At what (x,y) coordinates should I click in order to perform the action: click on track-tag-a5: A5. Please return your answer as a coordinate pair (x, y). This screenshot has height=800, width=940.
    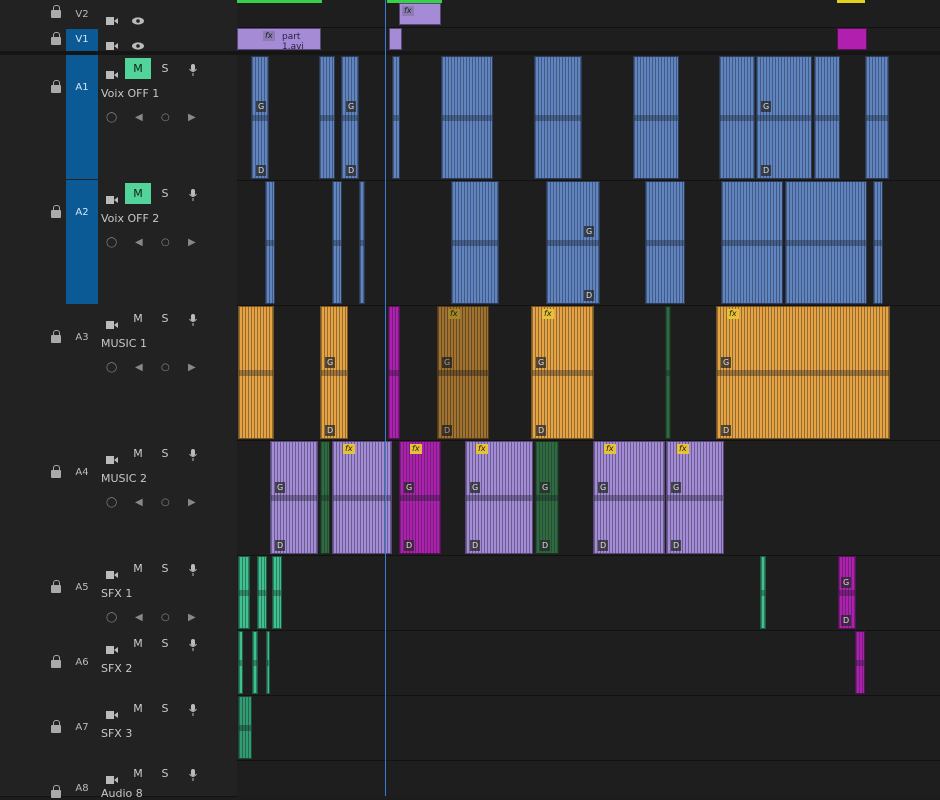
    Looking at the image, I should click on (82, 587).